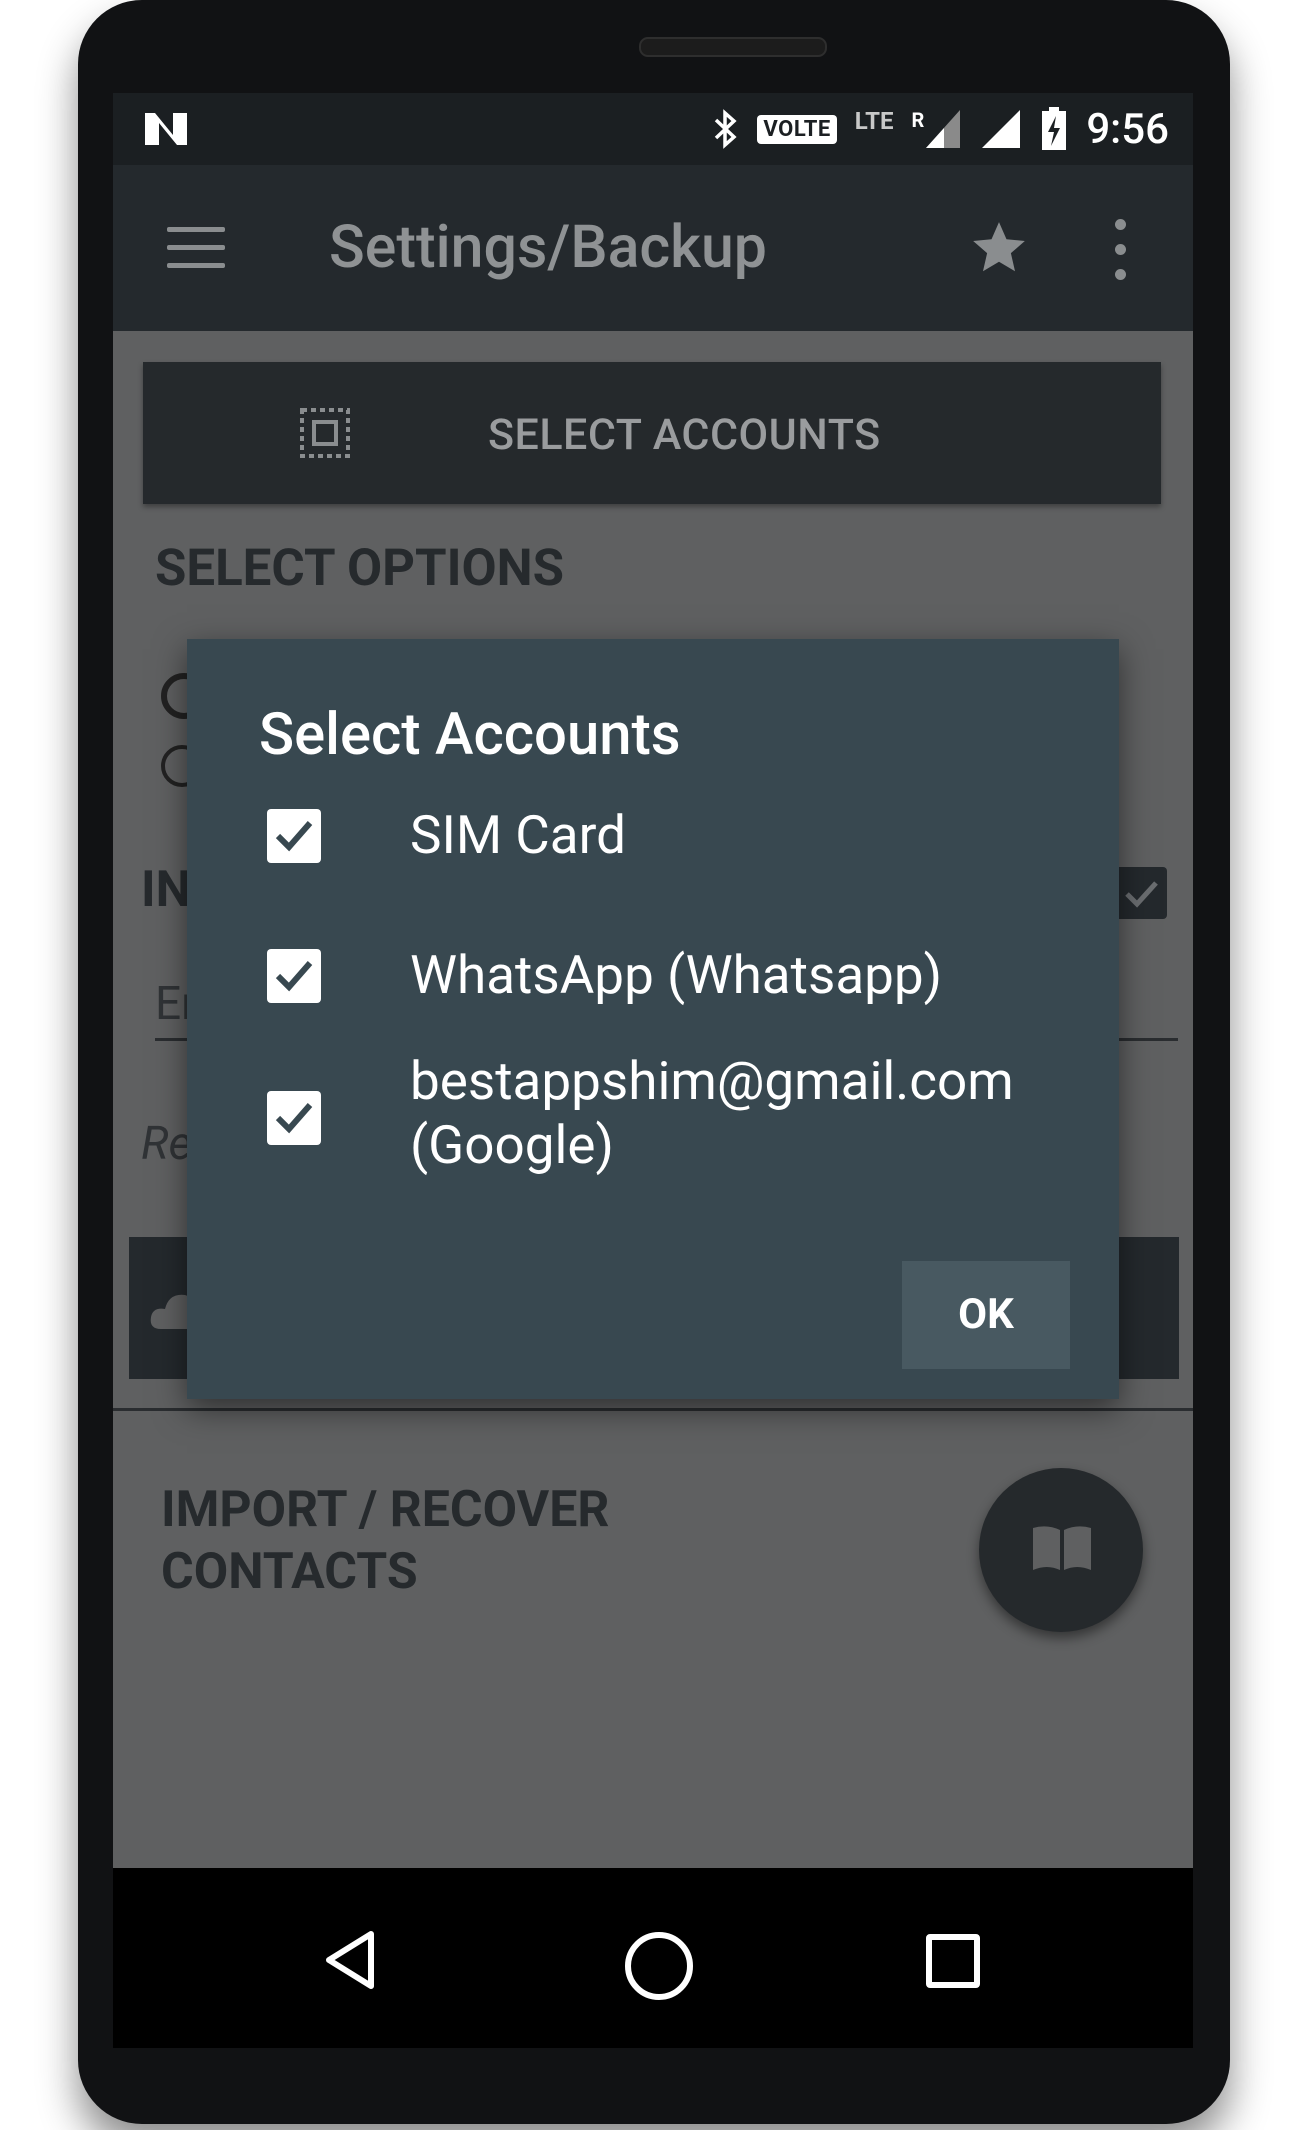 The height and width of the screenshot is (2130, 1305). What do you see at coordinates (659, 1966) in the screenshot?
I see `nav-home-icon` at bounding box center [659, 1966].